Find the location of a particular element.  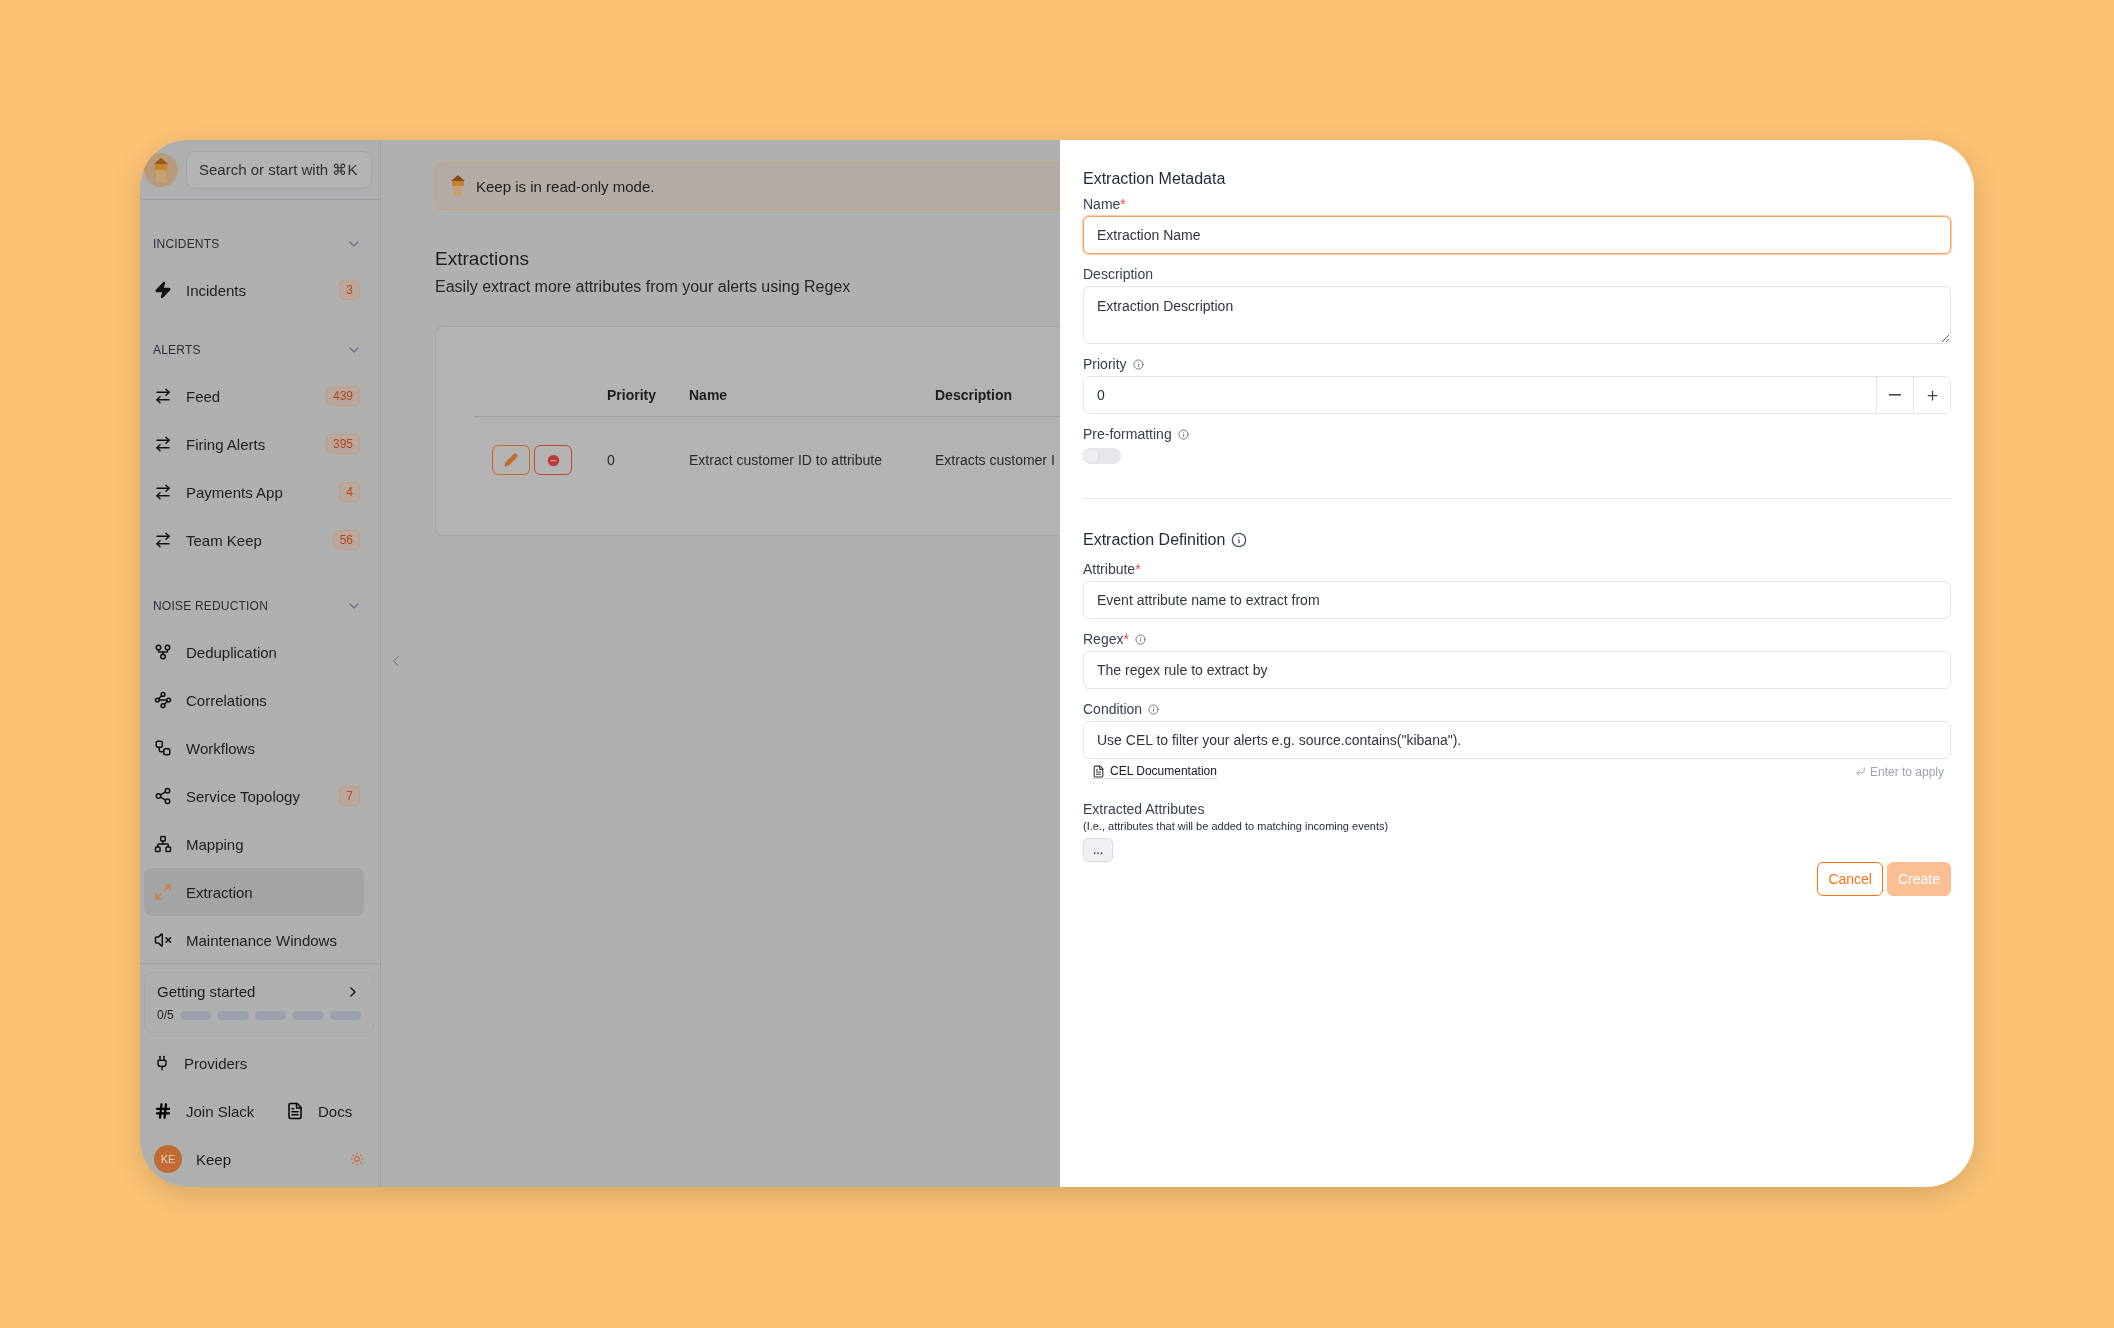

field-label: Priority is located at coordinates (1105, 364).